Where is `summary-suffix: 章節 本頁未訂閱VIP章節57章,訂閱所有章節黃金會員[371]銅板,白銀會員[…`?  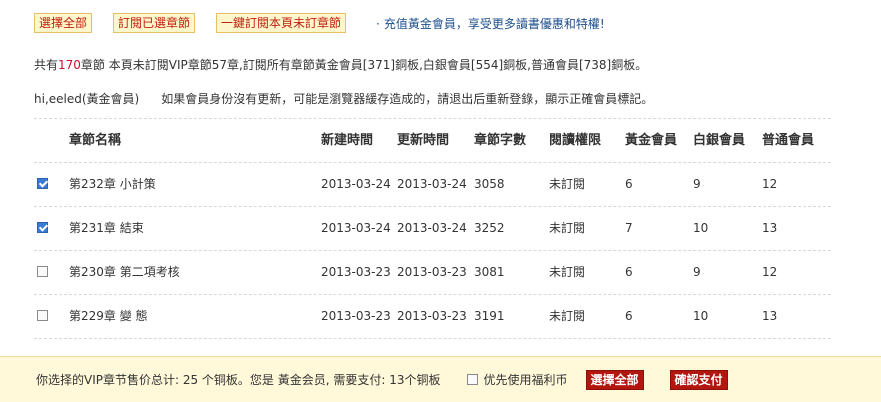
summary-suffix: 章節 本頁未訂閱VIP章節57章,訂閱所有章節黃金會員[371]銅板,白銀會員[… is located at coordinates (364, 65).